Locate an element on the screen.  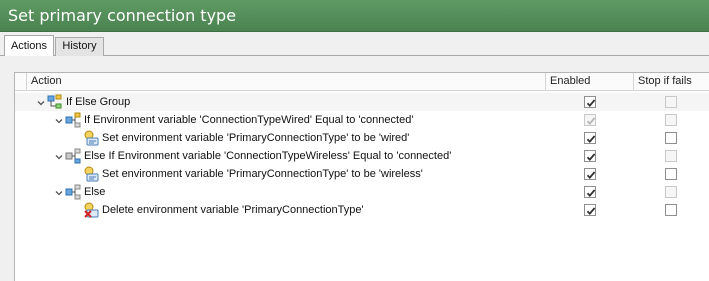
delete-variable-icon is located at coordinates (91, 210).